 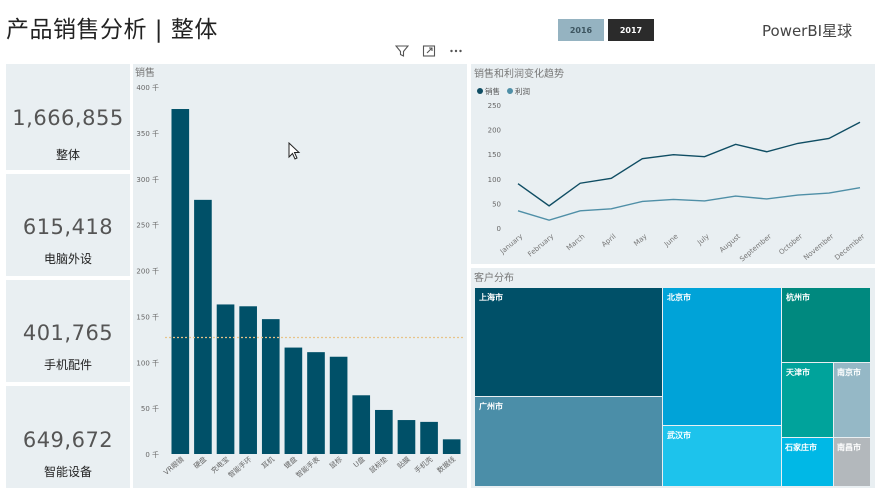 I want to click on x-tick-label: 硬盘, so click(x=200, y=463).